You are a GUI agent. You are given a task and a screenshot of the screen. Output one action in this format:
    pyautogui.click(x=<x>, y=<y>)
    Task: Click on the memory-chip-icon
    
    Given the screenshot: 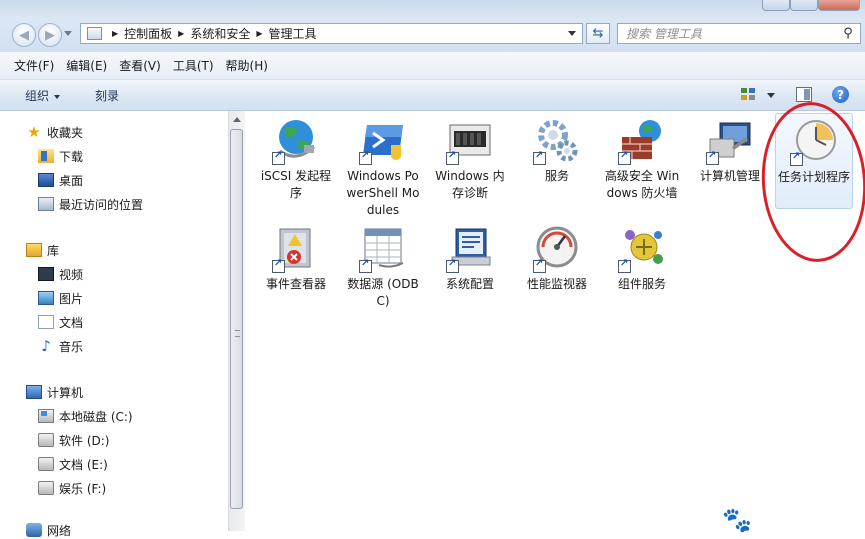 What is the action you would take?
    pyautogui.click(x=470, y=141)
    